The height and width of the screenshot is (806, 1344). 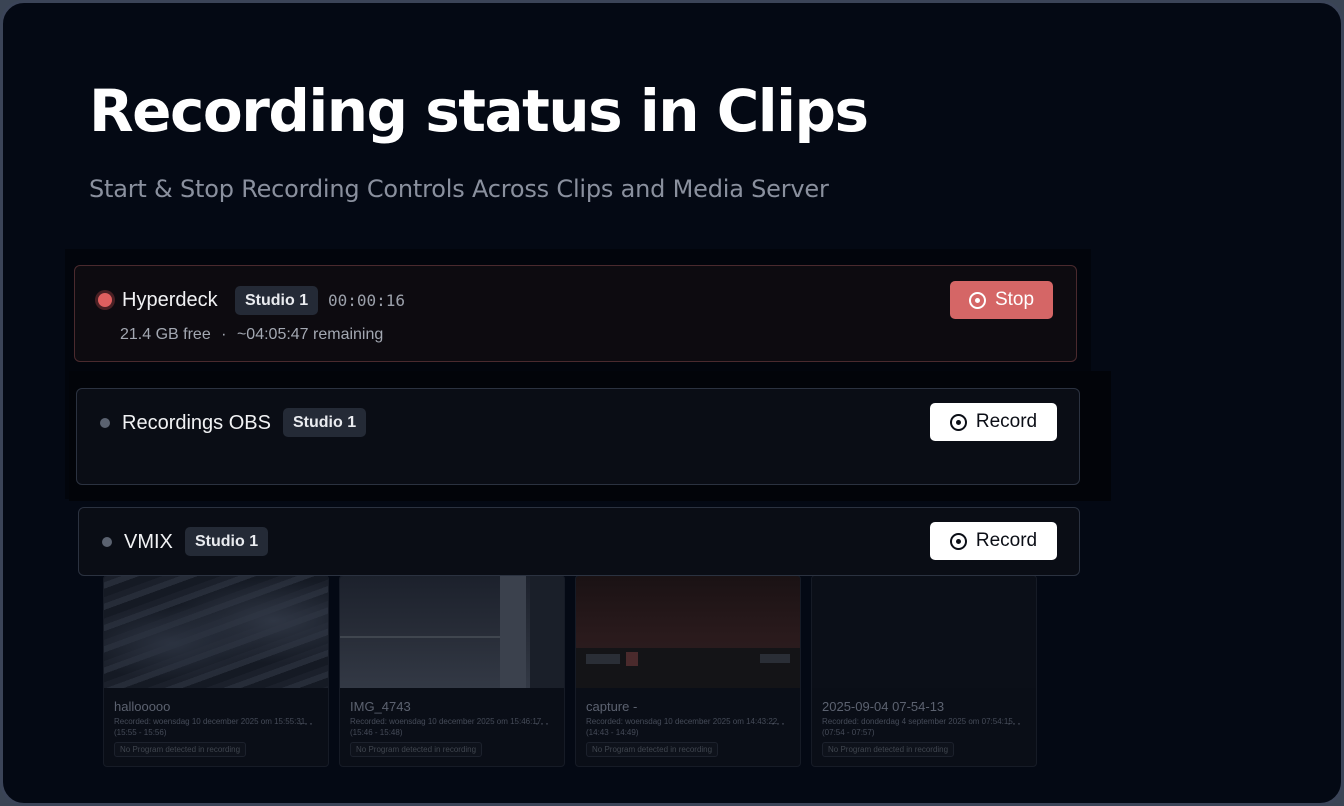 I want to click on stop-button-label: Stop, so click(x=1014, y=299).